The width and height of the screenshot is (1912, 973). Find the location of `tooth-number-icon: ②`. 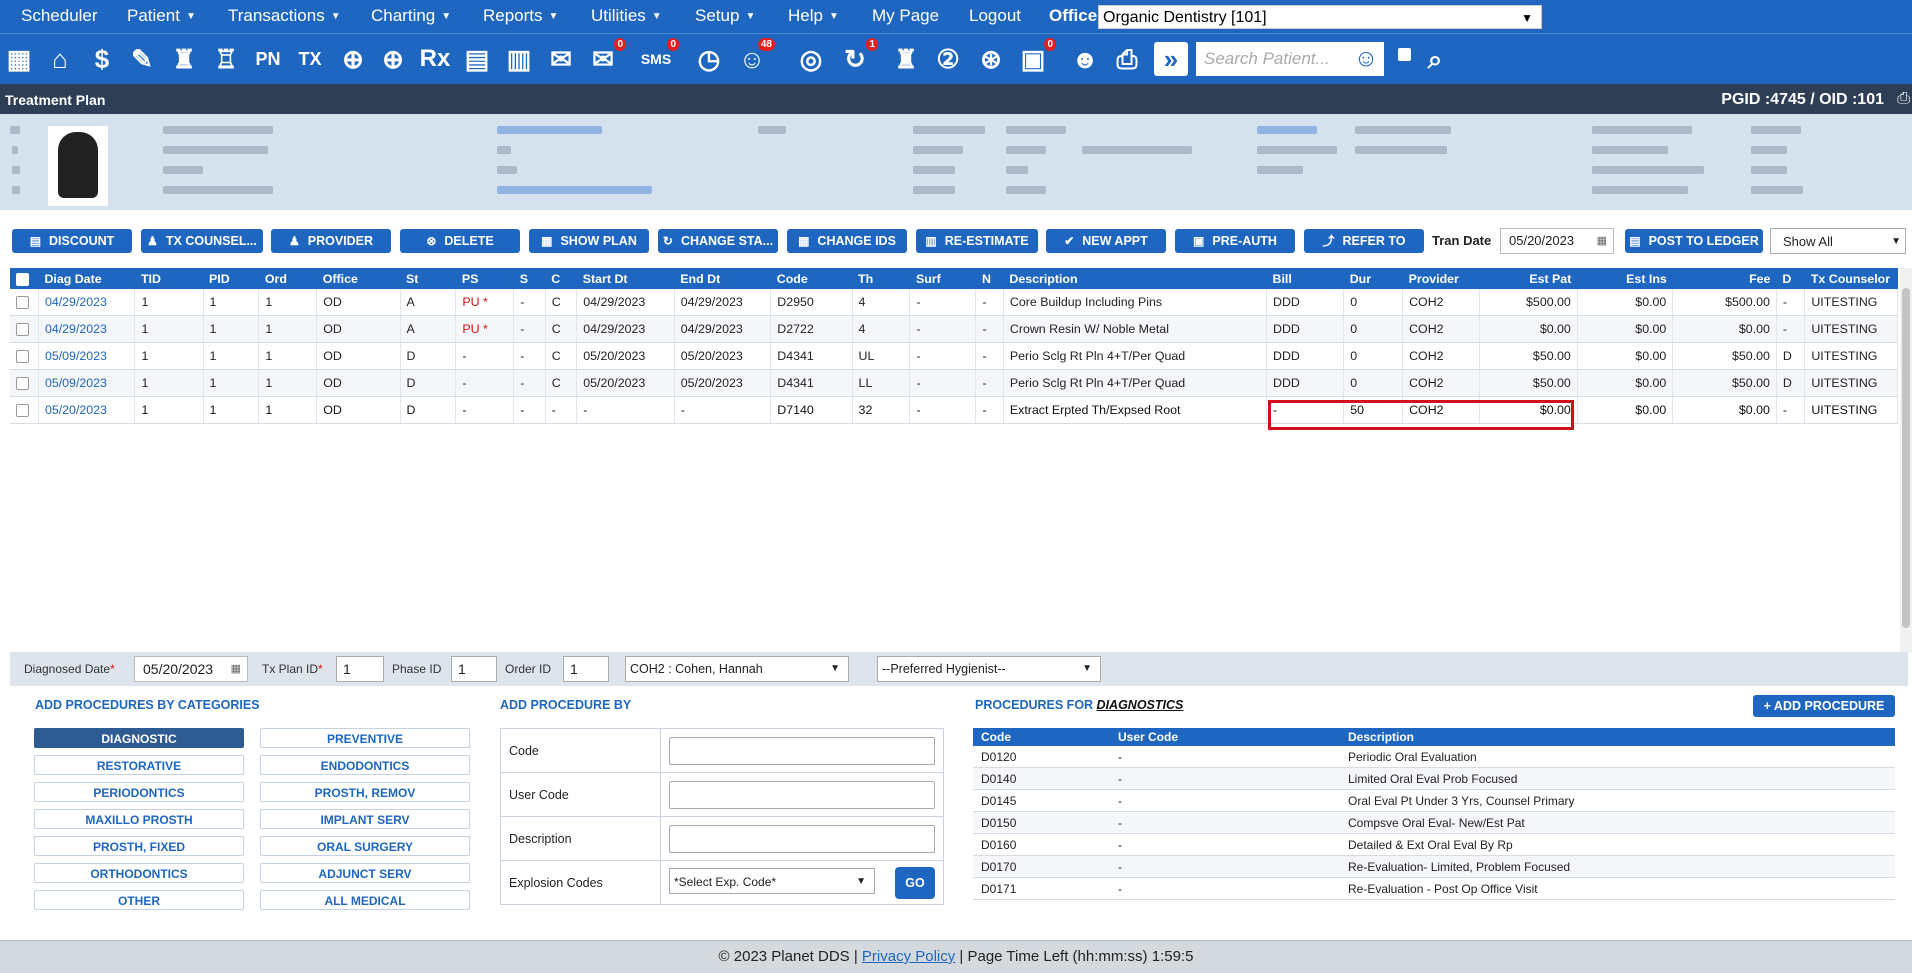

tooth-number-icon: ② is located at coordinates (948, 59).